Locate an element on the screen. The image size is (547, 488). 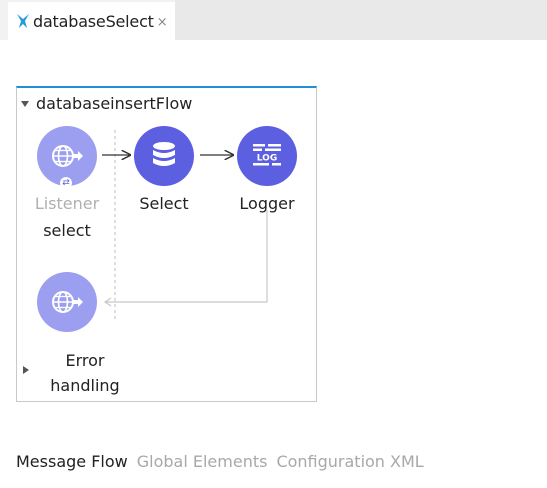
flow-header: databaseinsertFlow is located at coordinates (106, 103).